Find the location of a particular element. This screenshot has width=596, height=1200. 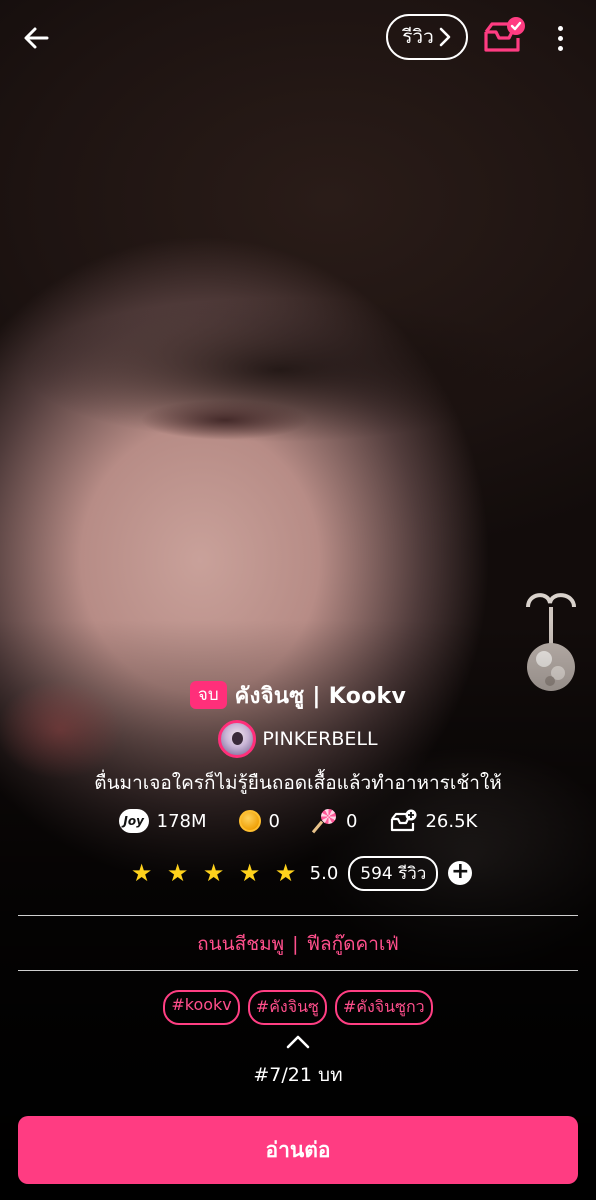

bookshelf-check-icon is located at coordinates (504, 34).